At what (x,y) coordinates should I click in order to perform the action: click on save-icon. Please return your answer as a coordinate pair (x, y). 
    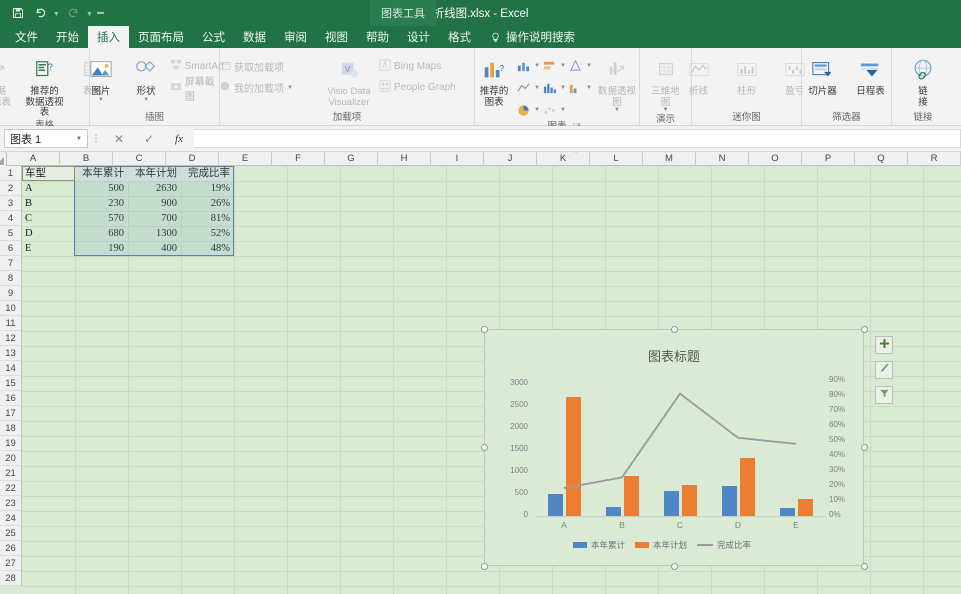
    Looking at the image, I should click on (18, 13).